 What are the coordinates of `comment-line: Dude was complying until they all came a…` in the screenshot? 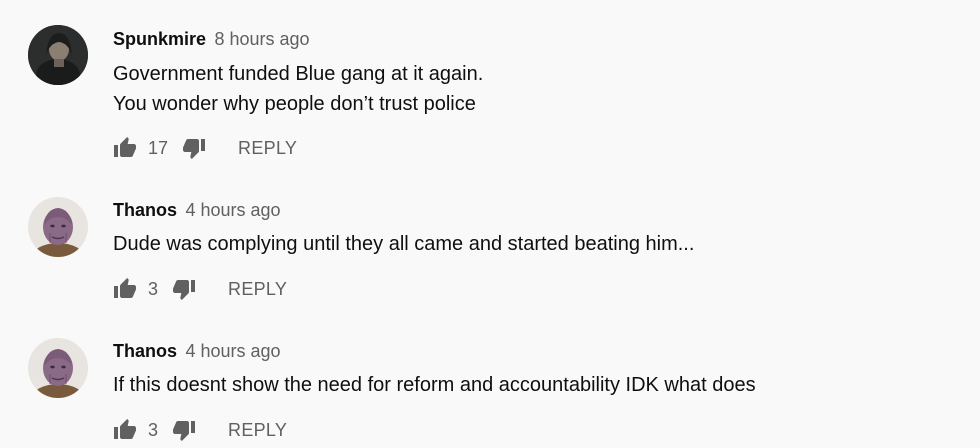 It's located at (404, 244).